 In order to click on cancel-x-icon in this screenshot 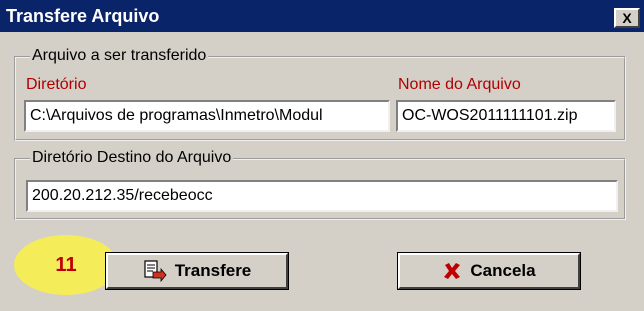, I will do `click(452, 271)`.